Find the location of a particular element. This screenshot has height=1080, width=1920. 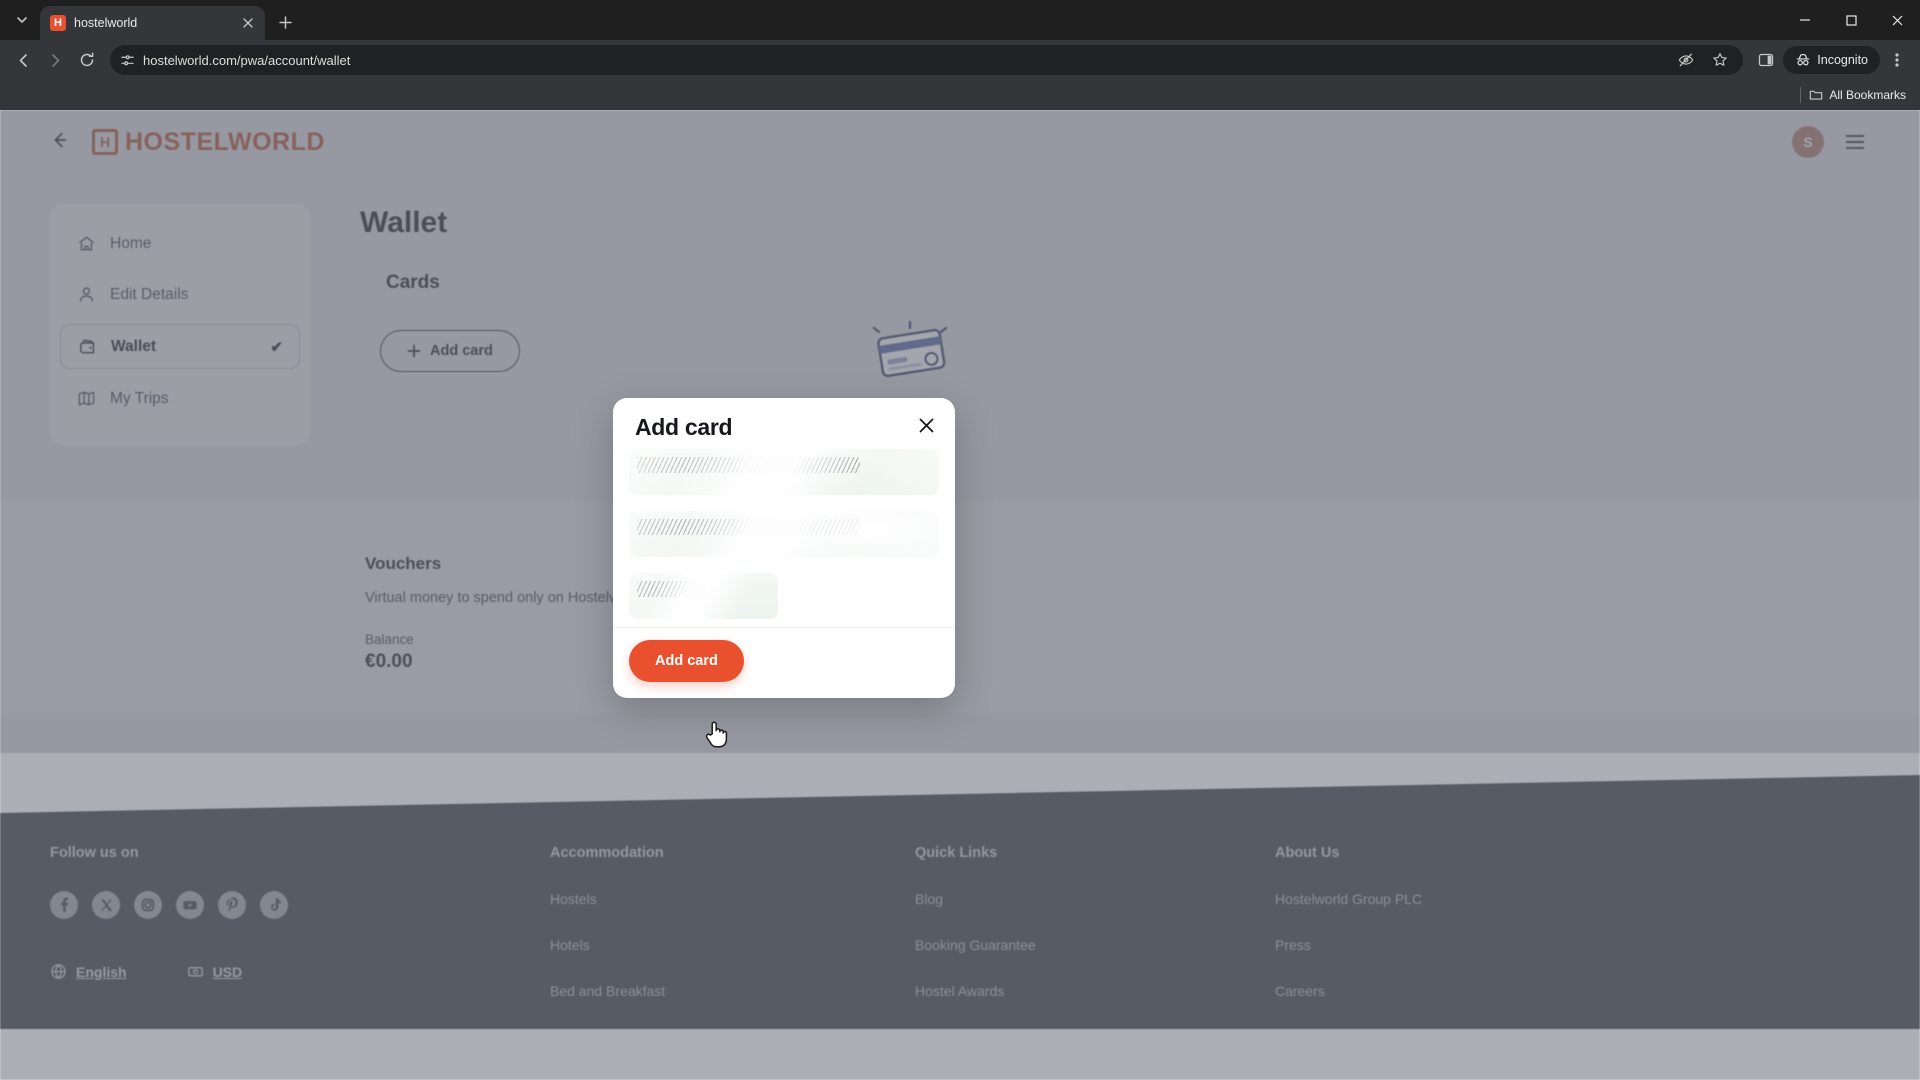

url-text: hostelworld.com/pwa/account/wallet is located at coordinates (247, 60).